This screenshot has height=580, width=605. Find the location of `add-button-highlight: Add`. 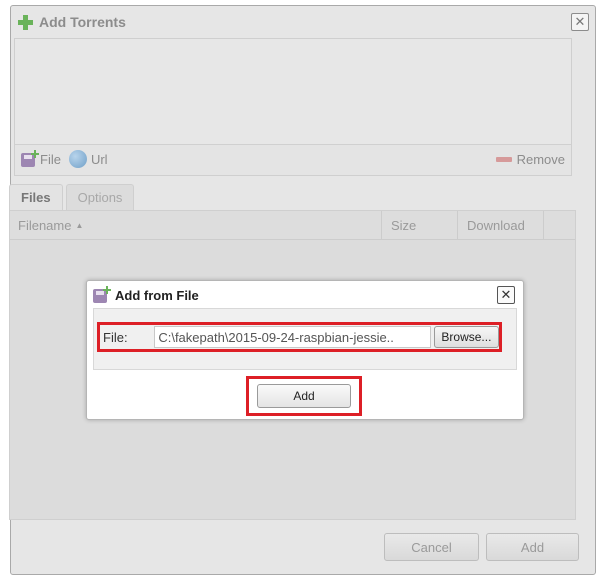

add-button-highlight: Add is located at coordinates (304, 396).